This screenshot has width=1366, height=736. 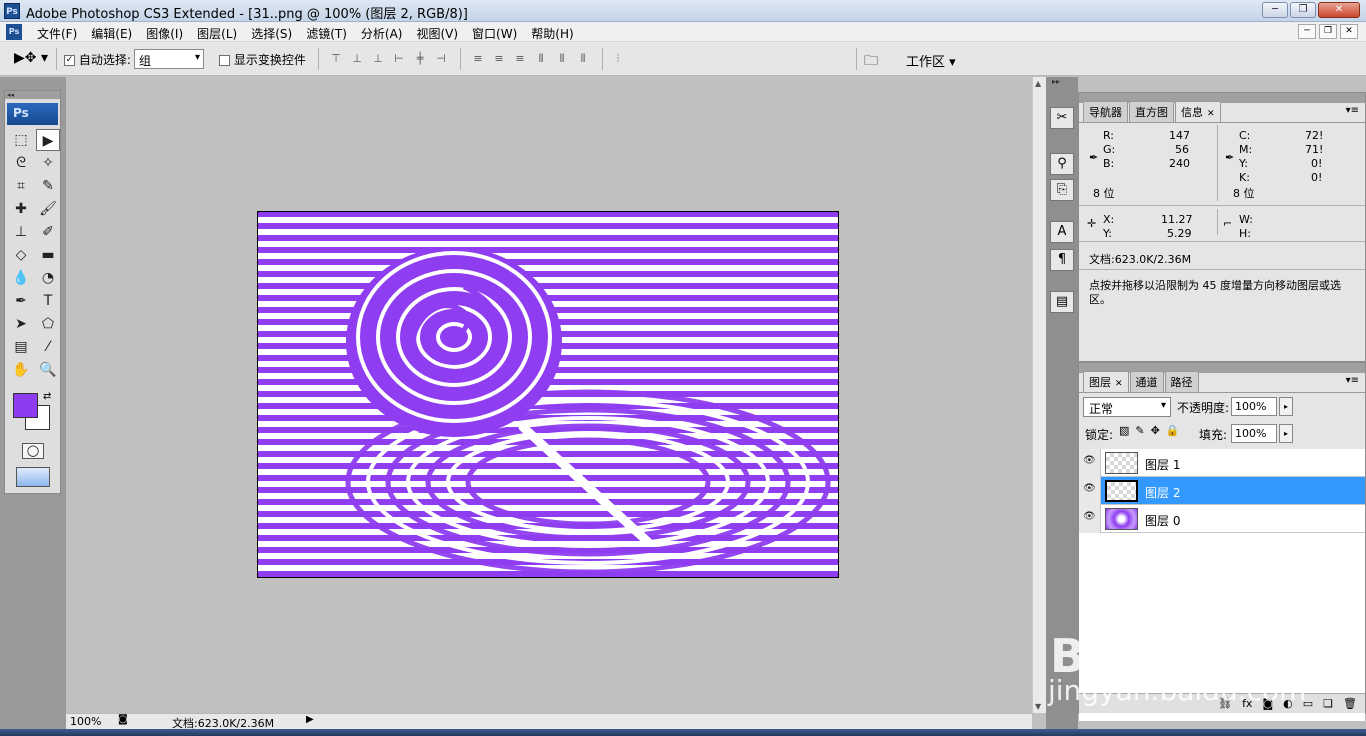 What do you see at coordinates (47, 396) in the screenshot?
I see `swap-colors-icon: ⇄` at bounding box center [47, 396].